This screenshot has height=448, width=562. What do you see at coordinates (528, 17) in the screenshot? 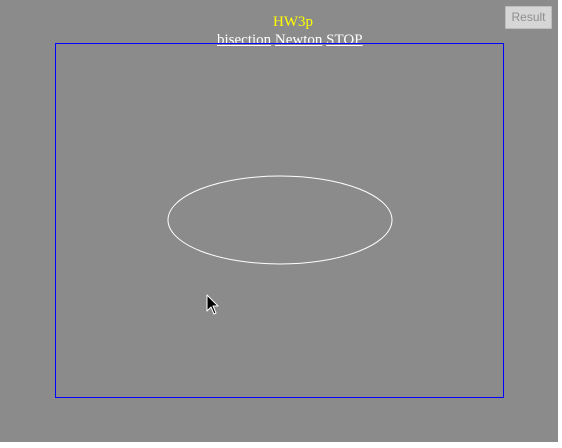
I see `result-button: Result` at bounding box center [528, 17].